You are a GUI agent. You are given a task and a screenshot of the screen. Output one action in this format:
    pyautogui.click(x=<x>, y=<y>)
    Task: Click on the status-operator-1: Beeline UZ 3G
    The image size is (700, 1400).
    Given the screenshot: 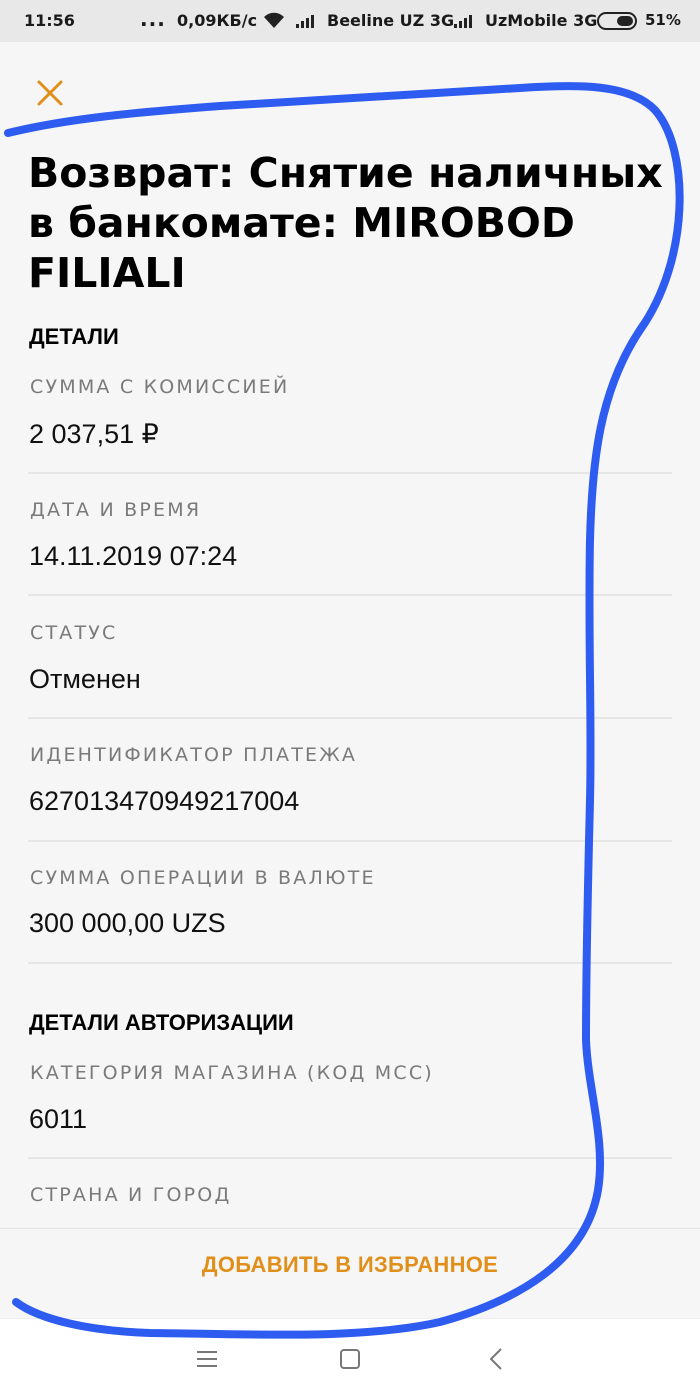 What is the action you would take?
    pyautogui.click(x=391, y=20)
    